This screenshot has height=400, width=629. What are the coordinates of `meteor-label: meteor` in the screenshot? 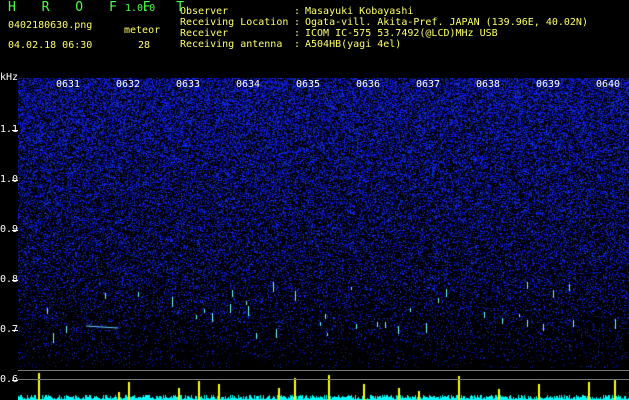 It's located at (142, 30).